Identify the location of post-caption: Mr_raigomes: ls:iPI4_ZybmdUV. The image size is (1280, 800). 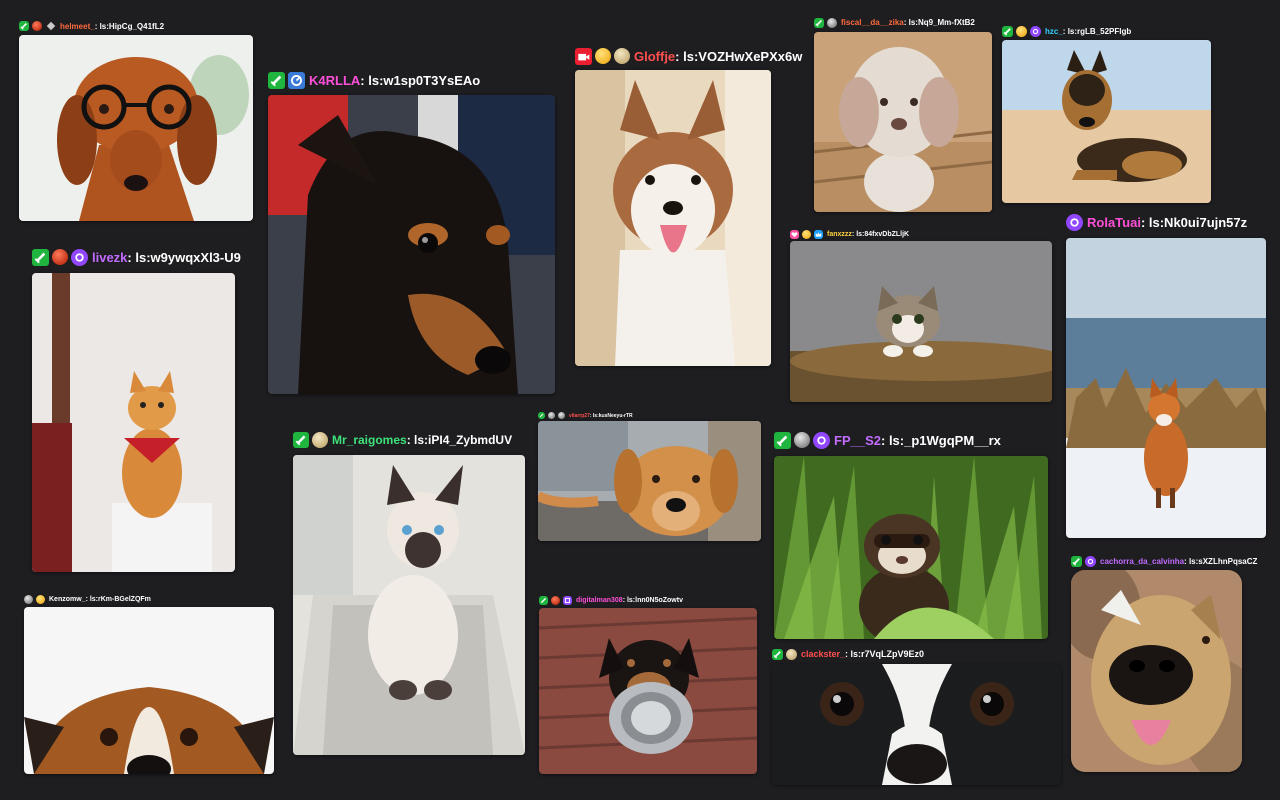
(402, 440).